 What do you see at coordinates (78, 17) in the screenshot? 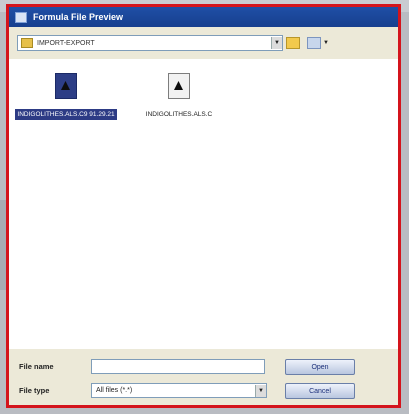
I see `dialog-title: Formula File Preview` at bounding box center [78, 17].